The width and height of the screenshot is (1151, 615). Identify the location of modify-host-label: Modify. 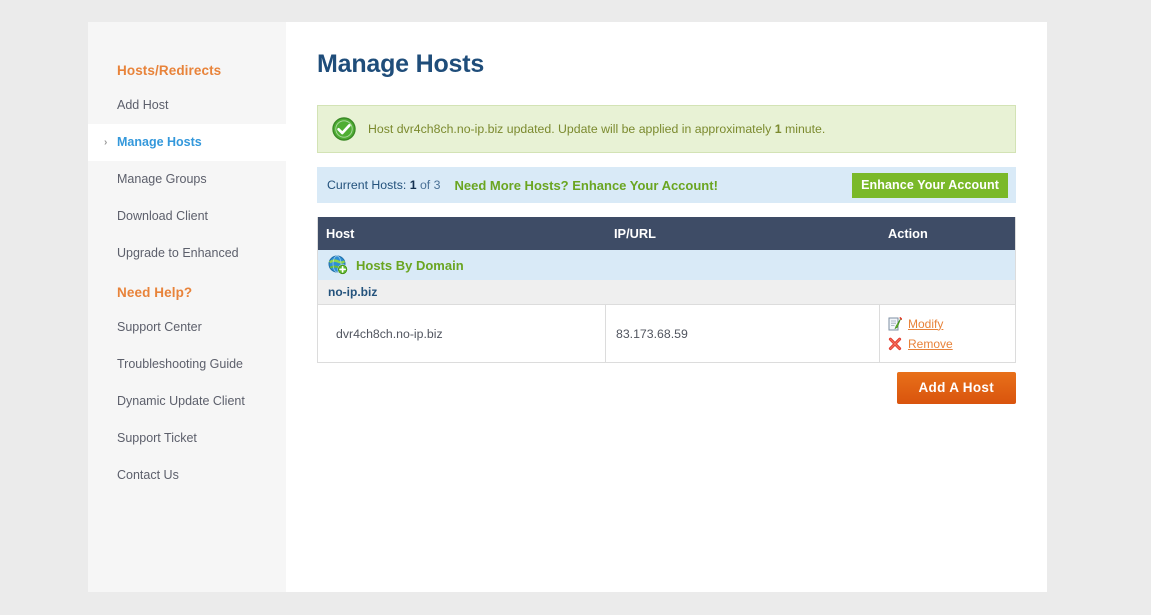
(926, 323).